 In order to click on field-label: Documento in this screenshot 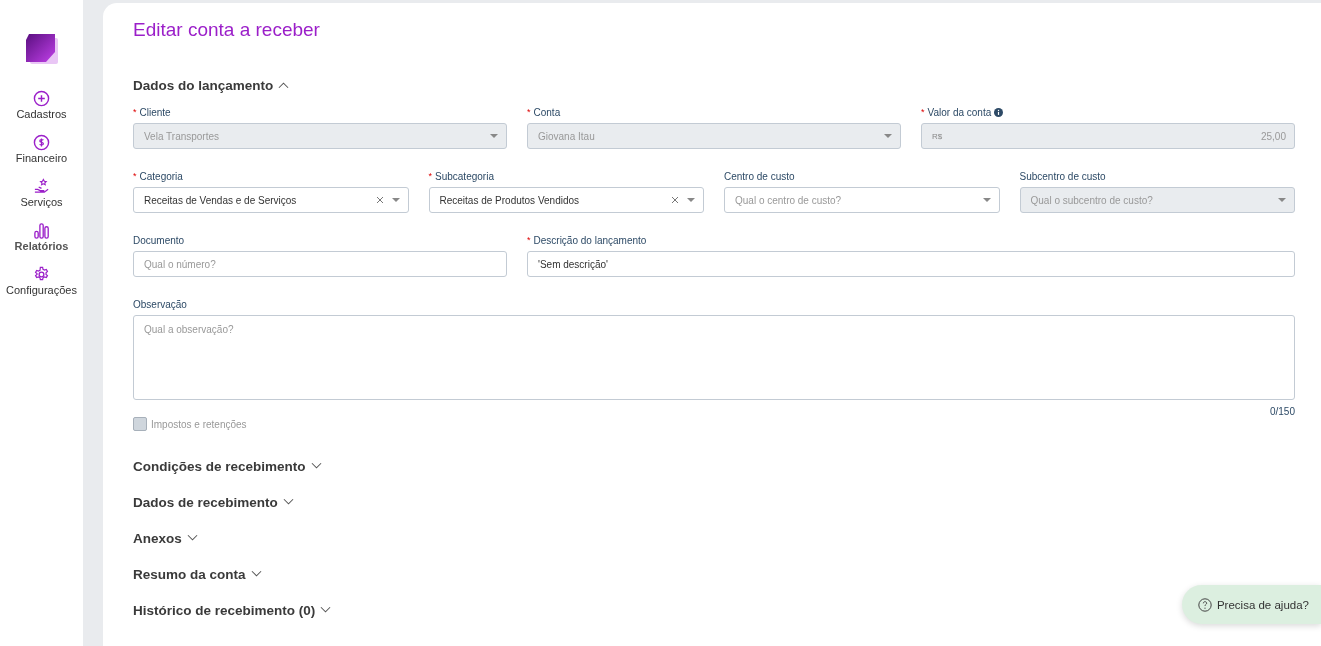, I will do `click(159, 240)`.